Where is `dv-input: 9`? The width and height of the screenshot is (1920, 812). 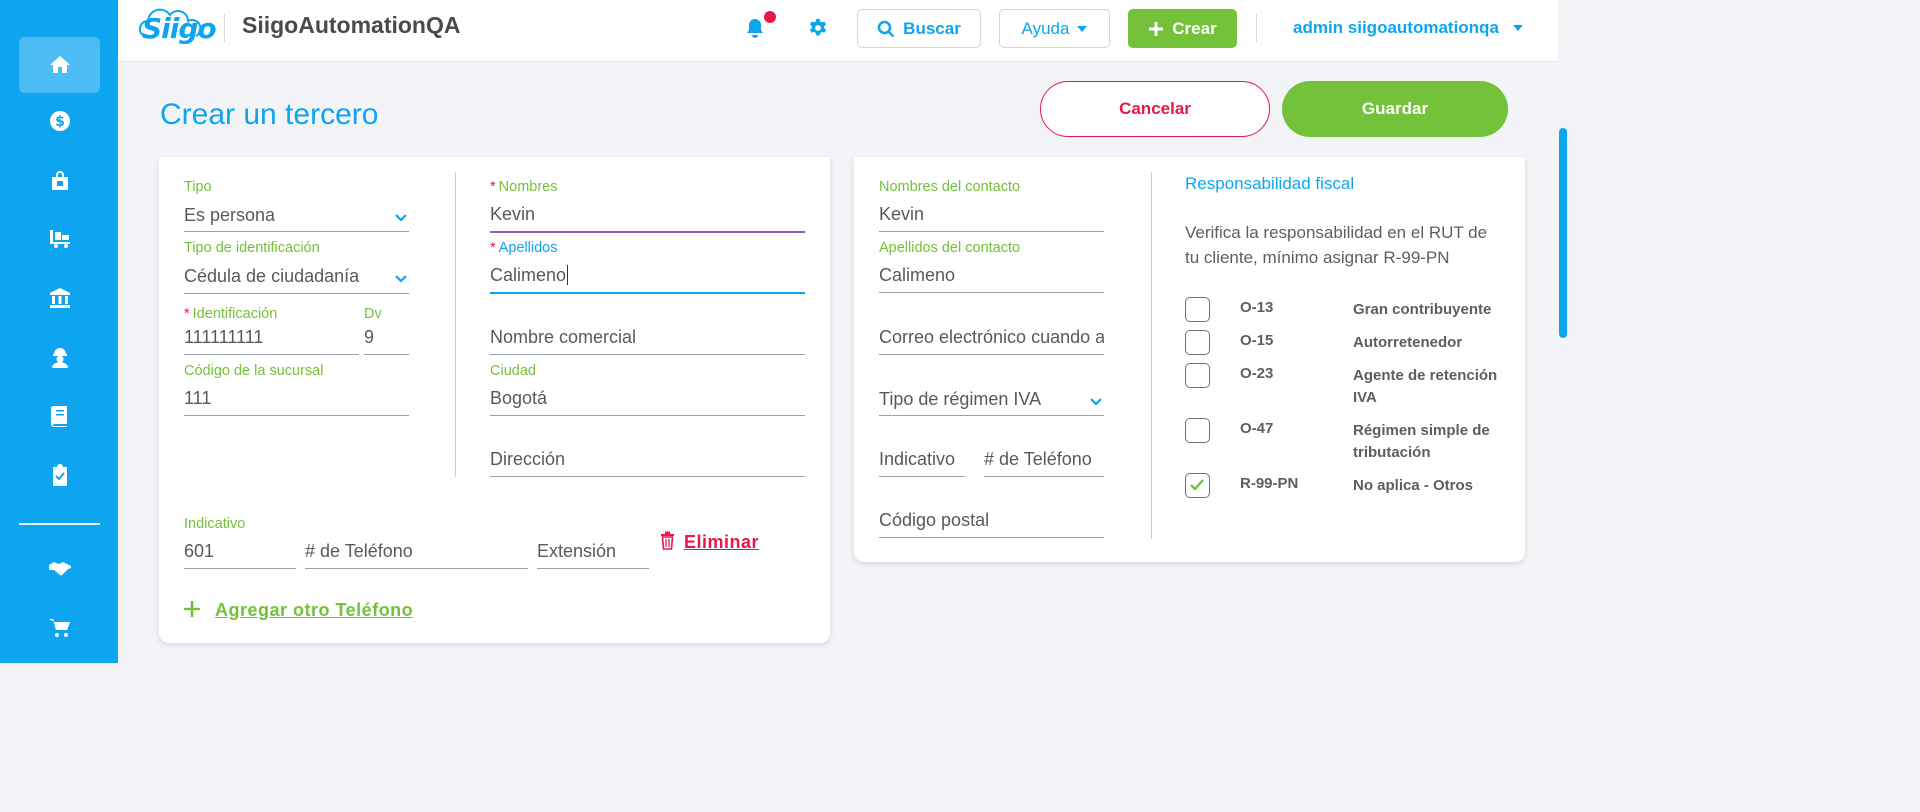 dv-input: 9 is located at coordinates (369, 337).